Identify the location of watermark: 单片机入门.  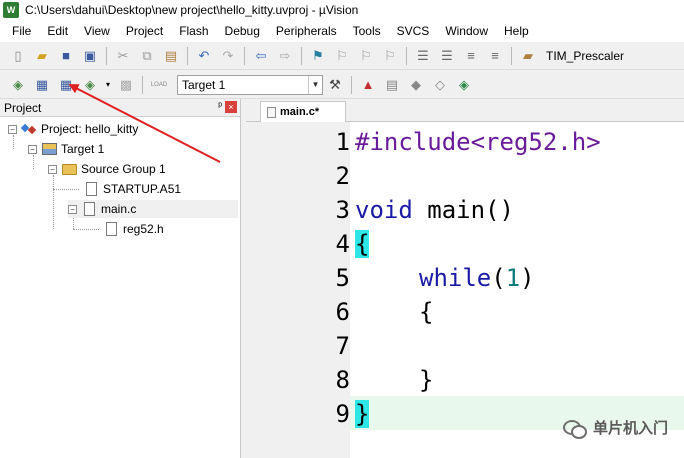
(615, 428).